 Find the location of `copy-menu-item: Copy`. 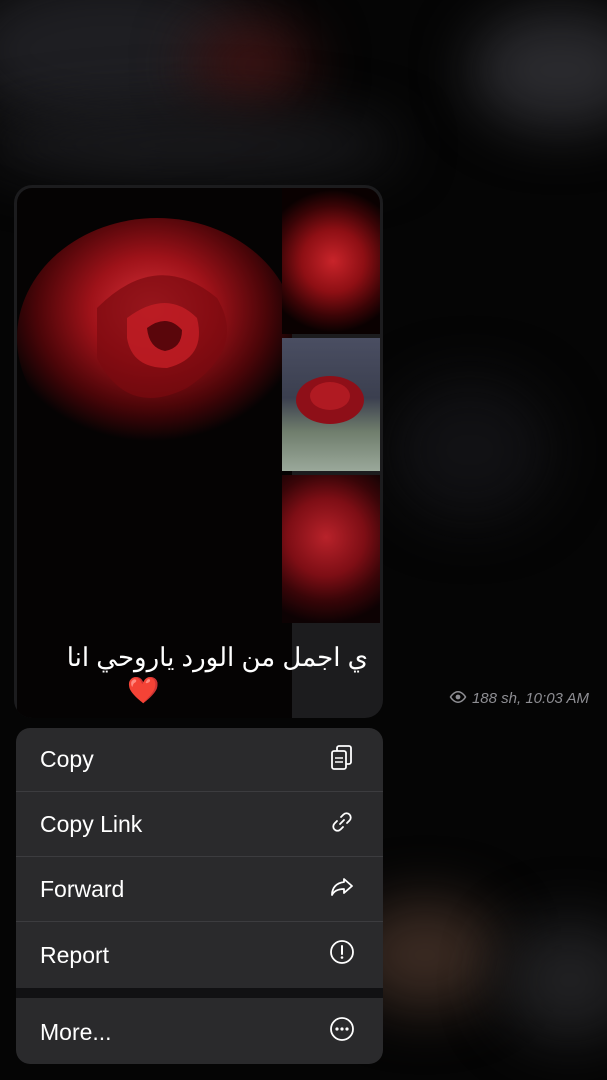

copy-menu-item: Copy is located at coordinates (199, 760).